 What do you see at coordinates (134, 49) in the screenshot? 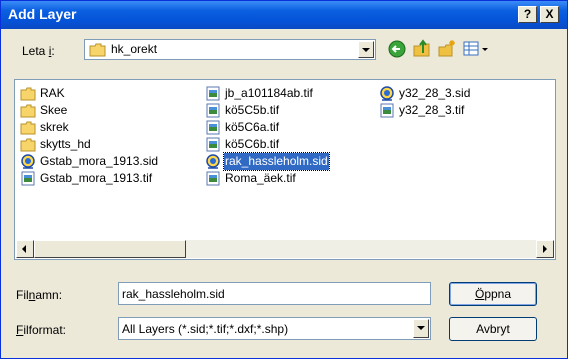
I see `lookin-value: hk_orekt` at bounding box center [134, 49].